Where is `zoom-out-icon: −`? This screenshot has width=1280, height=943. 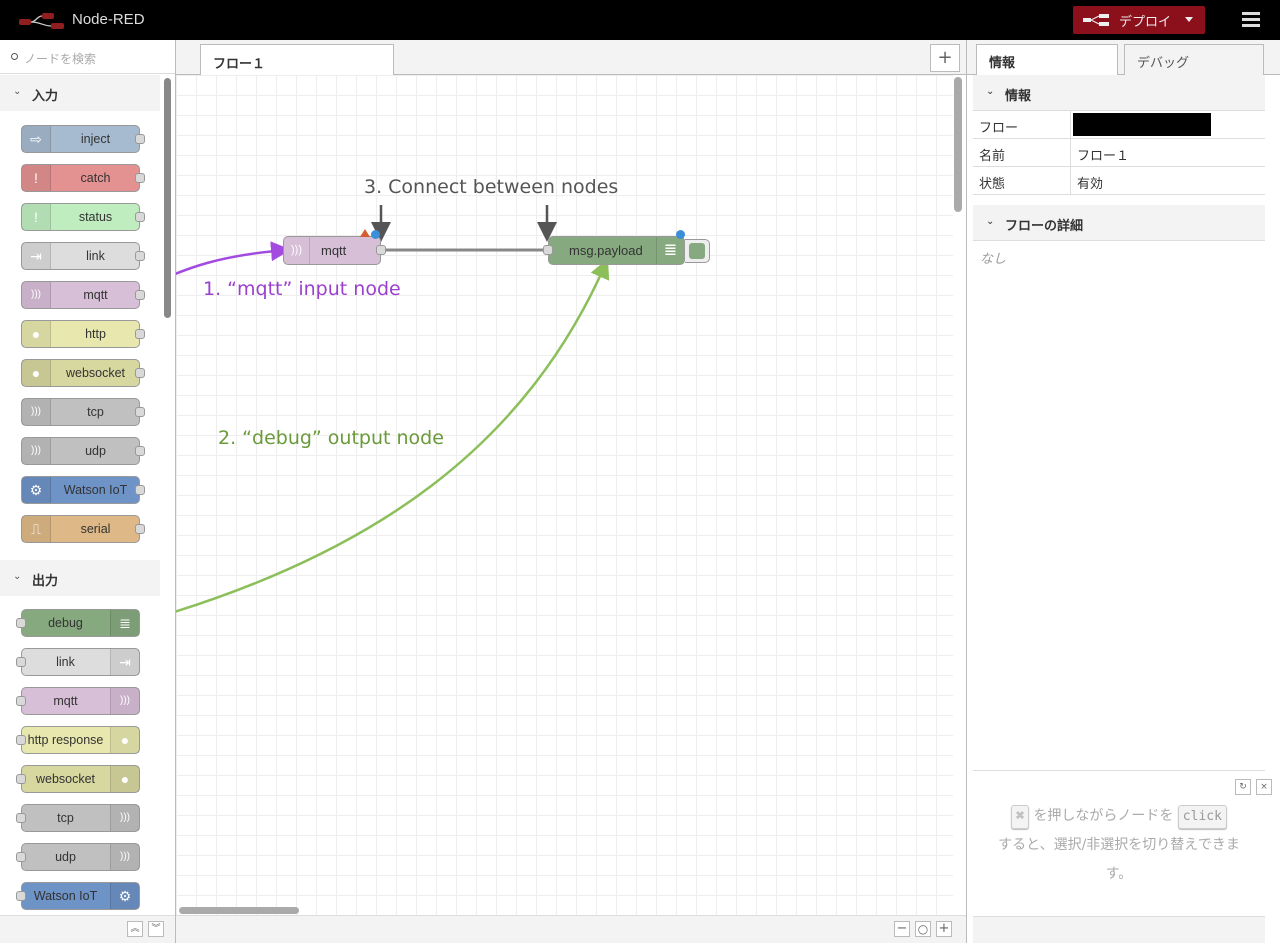
zoom-out-icon: − is located at coordinates (902, 929).